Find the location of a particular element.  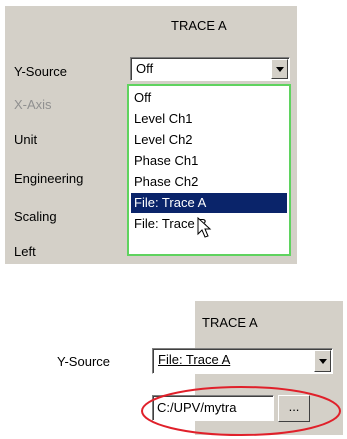

y-source-label: Y-Source is located at coordinates (40, 71).